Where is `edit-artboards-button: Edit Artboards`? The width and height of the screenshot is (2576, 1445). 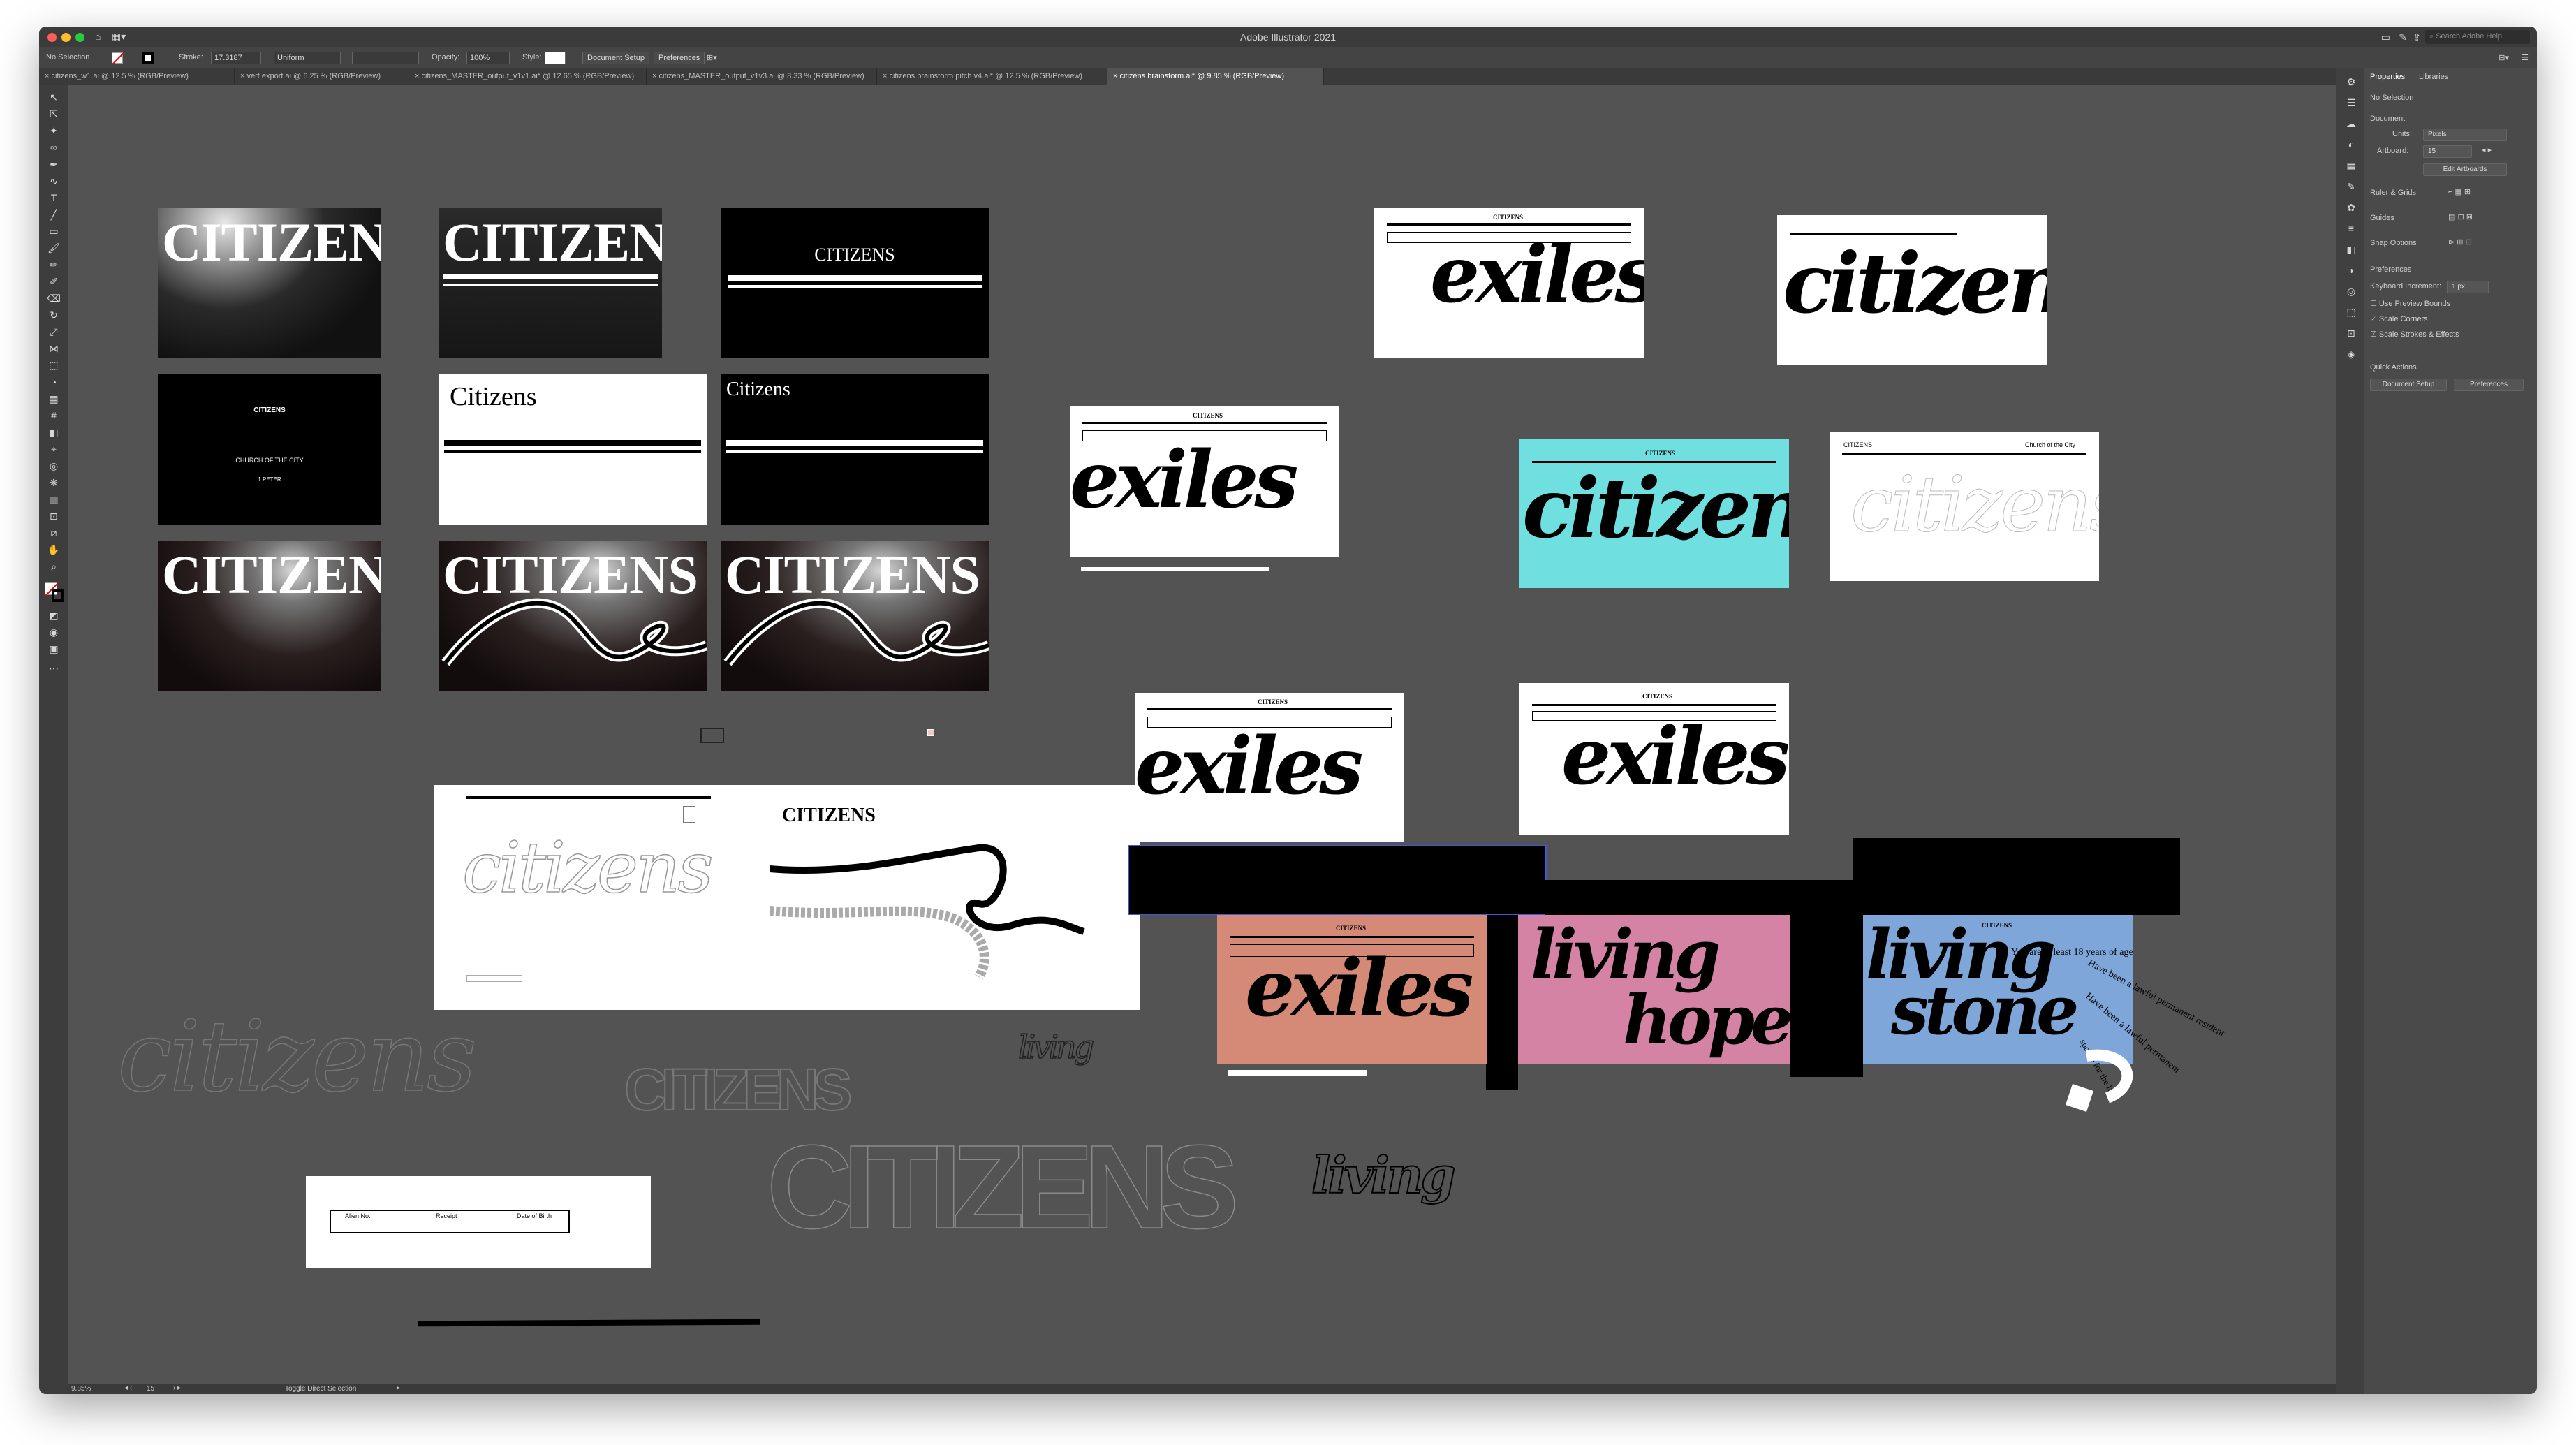
edit-artboards-button: Edit Artboards is located at coordinates (2465, 169).